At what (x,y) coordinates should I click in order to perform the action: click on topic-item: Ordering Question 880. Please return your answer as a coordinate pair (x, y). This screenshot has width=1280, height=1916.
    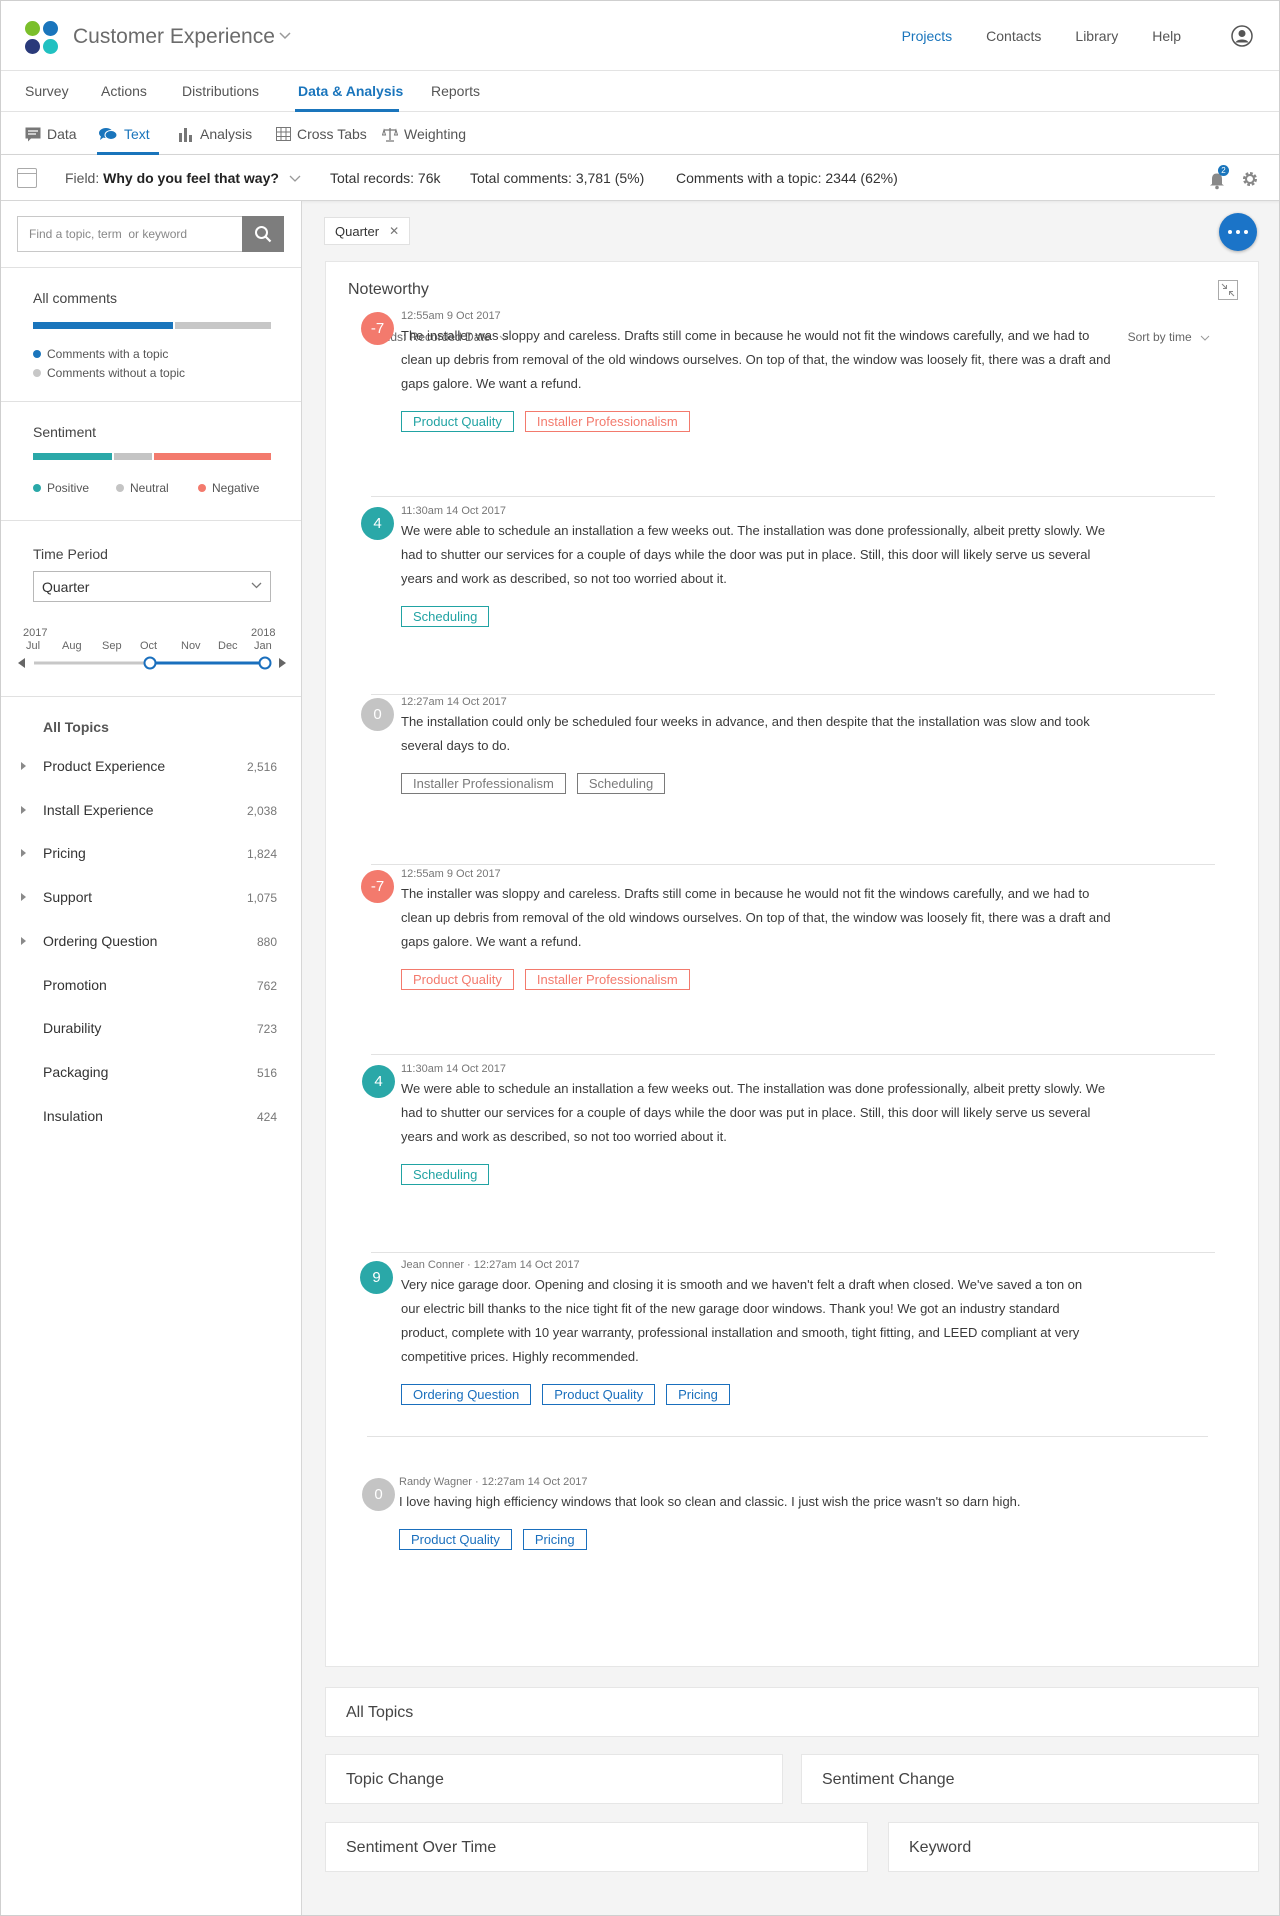
    Looking at the image, I should click on (151, 943).